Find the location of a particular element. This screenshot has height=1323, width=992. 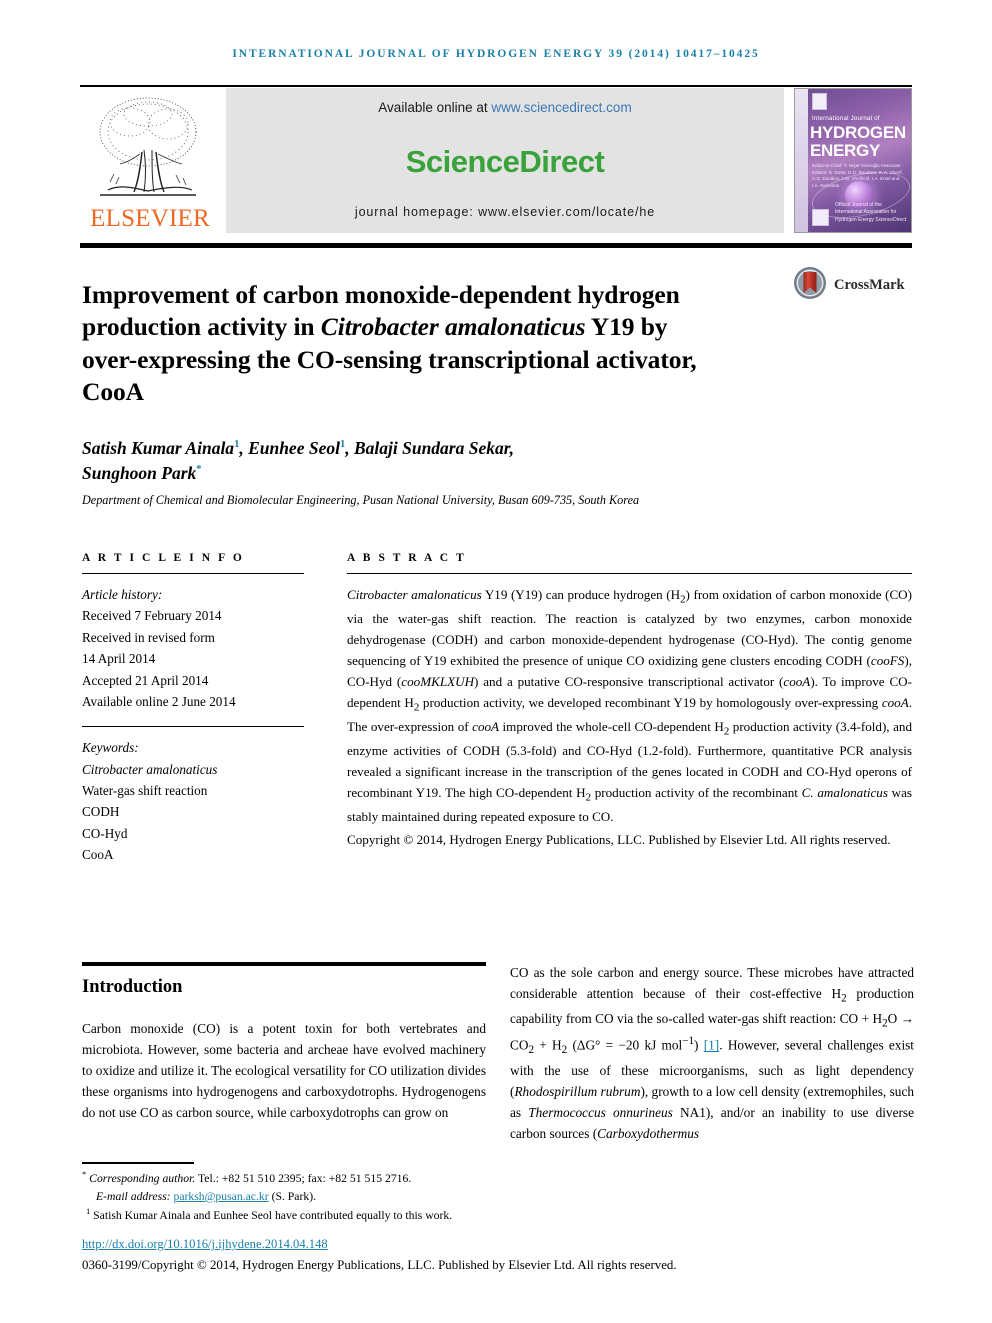

email-link: parksh@pusan.ac.kr is located at coordinates (220, 1196).